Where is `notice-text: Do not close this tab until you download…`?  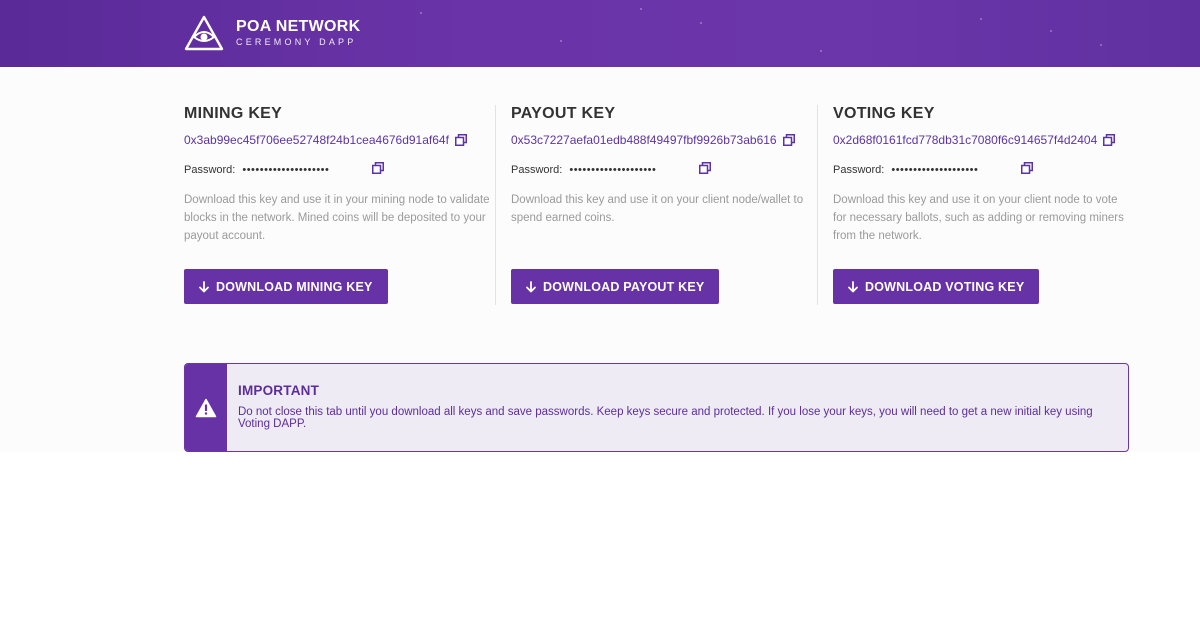 notice-text: Do not close this tab until you download… is located at coordinates (665, 418).